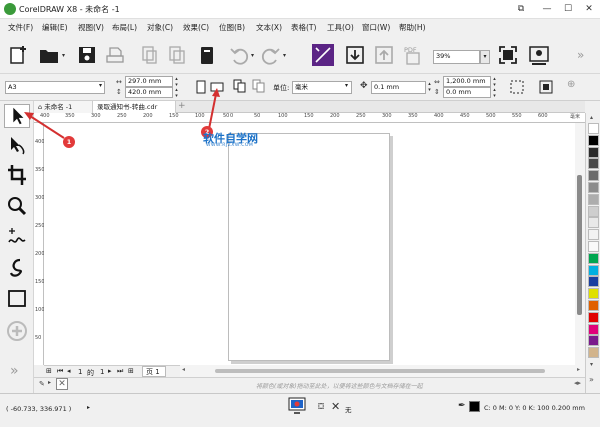  What do you see at coordinates (65, 55) in the screenshot?
I see `open-dropdown-icon: ▾` at bounding box center [65, 55].